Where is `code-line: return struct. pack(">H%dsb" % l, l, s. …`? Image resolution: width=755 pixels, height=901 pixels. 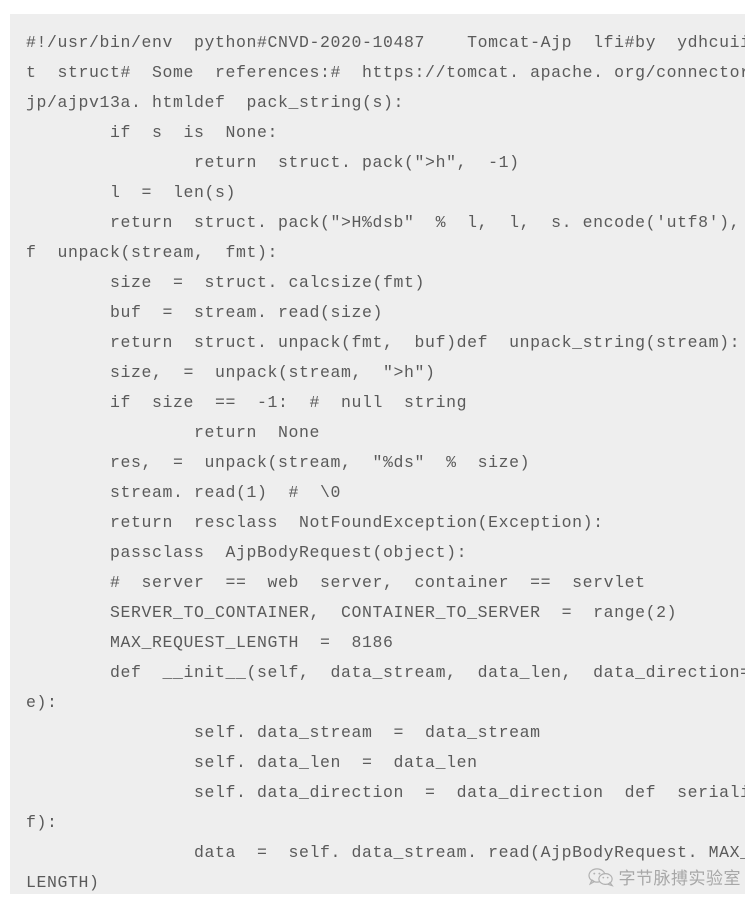
code-line: return struct. pack(">H%dsb" % l, l, s. … is located at coordinates (385, 222).